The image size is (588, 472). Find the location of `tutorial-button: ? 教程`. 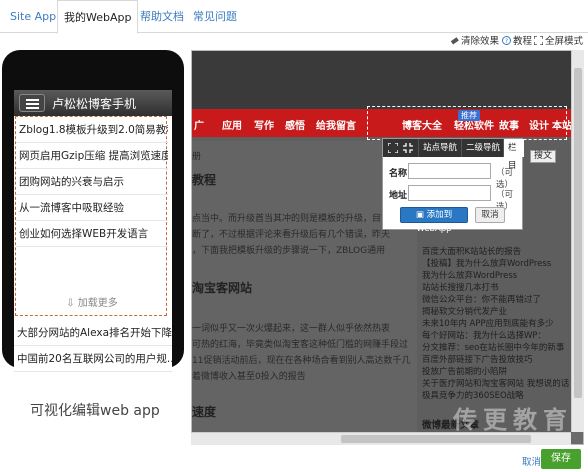

tutorial-button: ? 教程 is located at coordinates (517, 40).